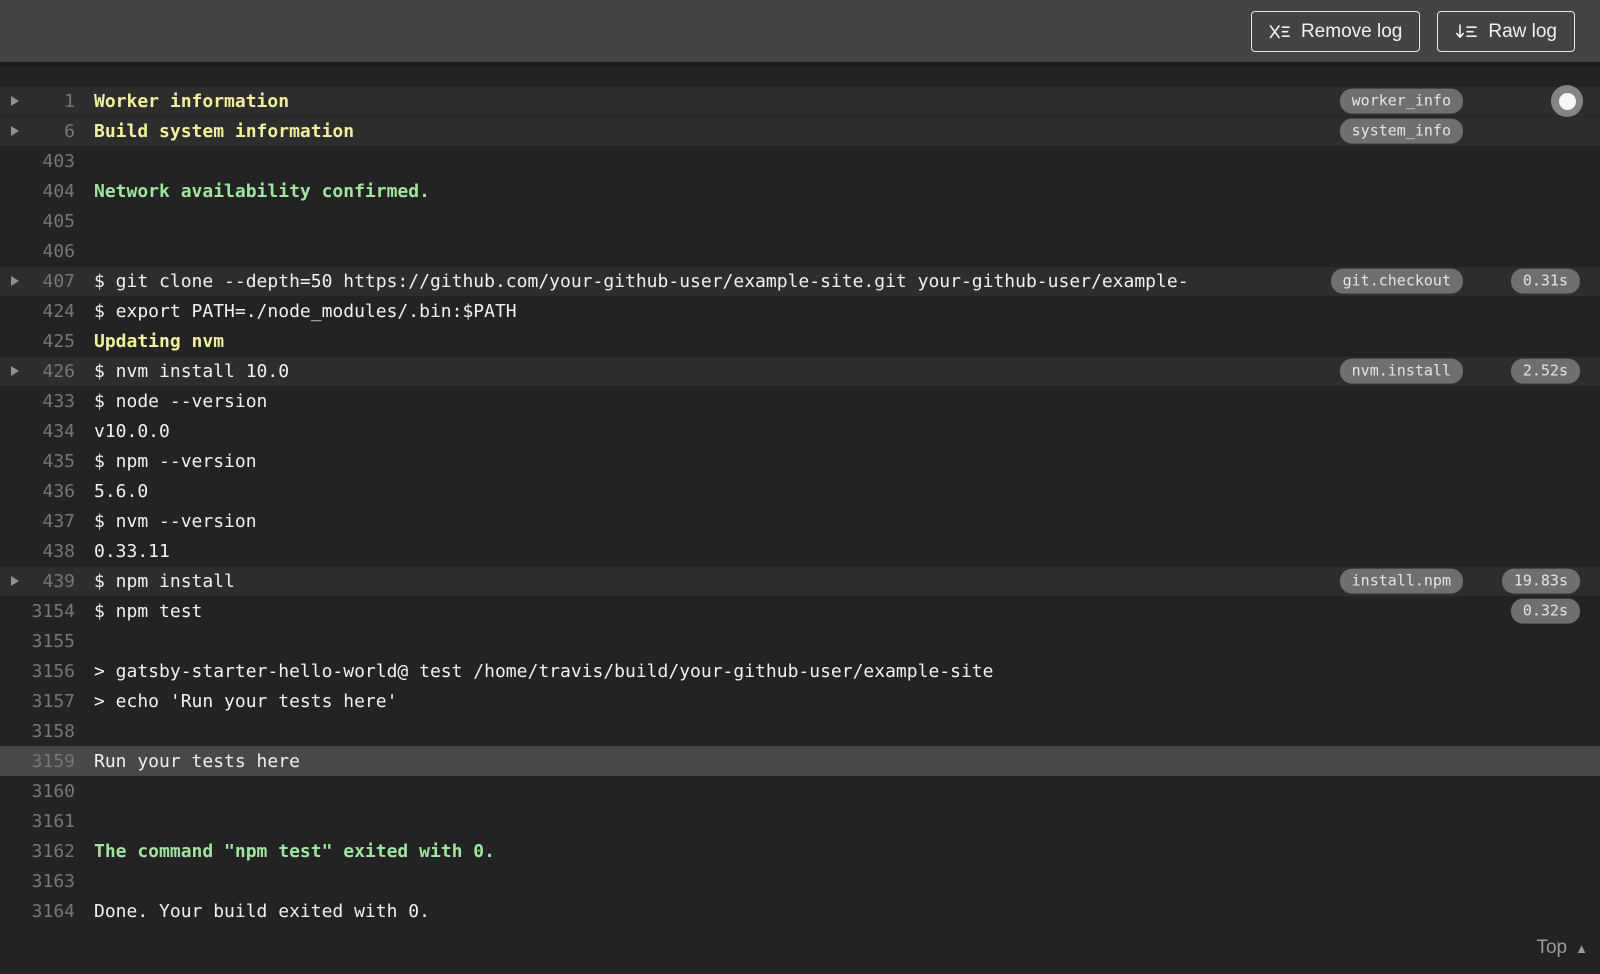 The image size is (1600, 974). What do you see at coordinates (1401, 131) in the screenshot?
I see `job-tag-badge: system_info` at bounding box center [1401, 131].